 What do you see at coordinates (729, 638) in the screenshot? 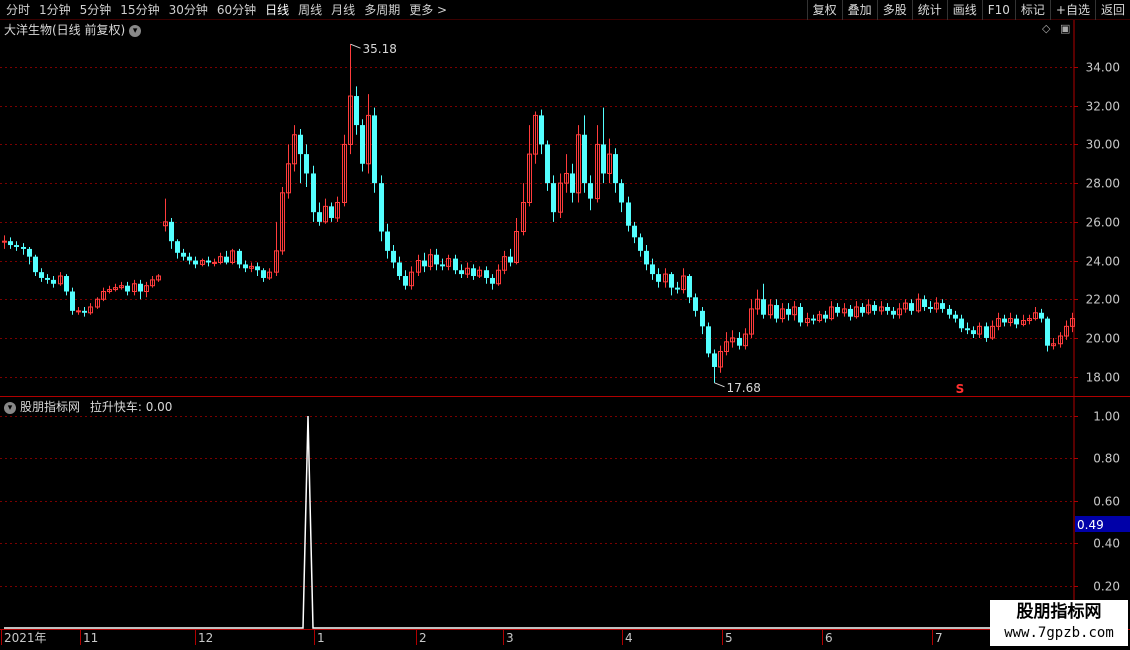
I see `time-axis-label: 5` at bounding box center [729, 638].